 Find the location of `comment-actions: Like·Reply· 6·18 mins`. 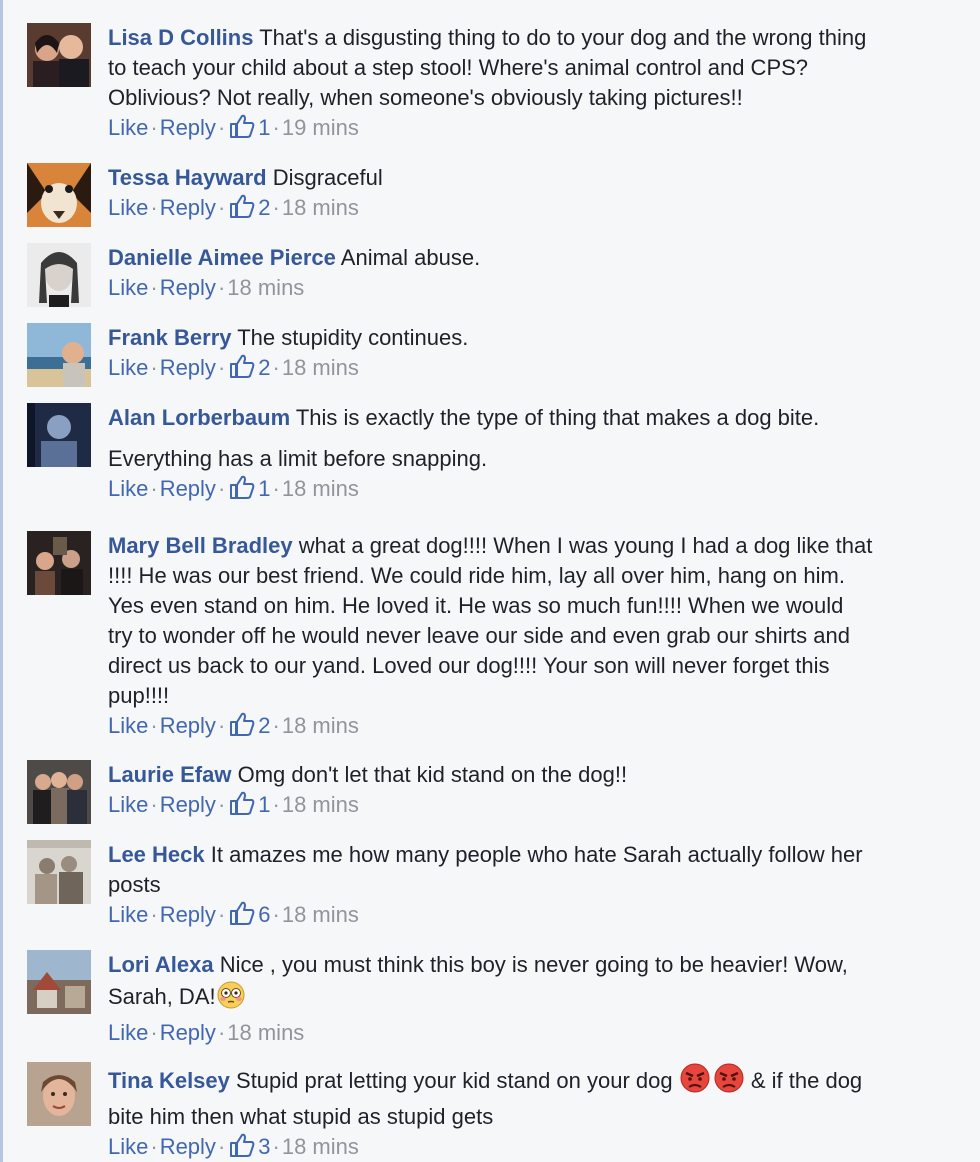

comment-actions: Like·Reply· 6·18 mins is located at coordinates (538, 915).